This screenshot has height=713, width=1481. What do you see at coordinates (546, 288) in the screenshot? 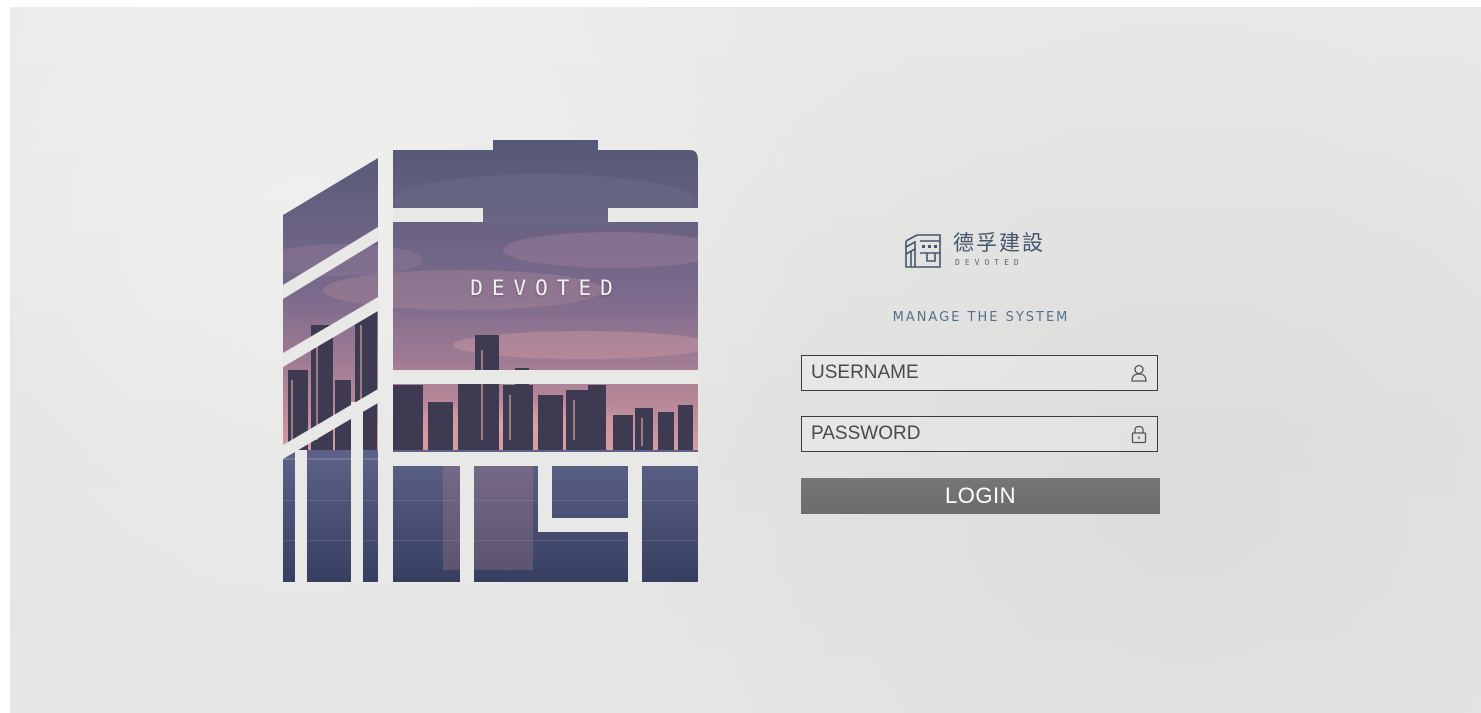
I see `artwork-brand-text: DEVOTED` at bounding box center [546, 288].